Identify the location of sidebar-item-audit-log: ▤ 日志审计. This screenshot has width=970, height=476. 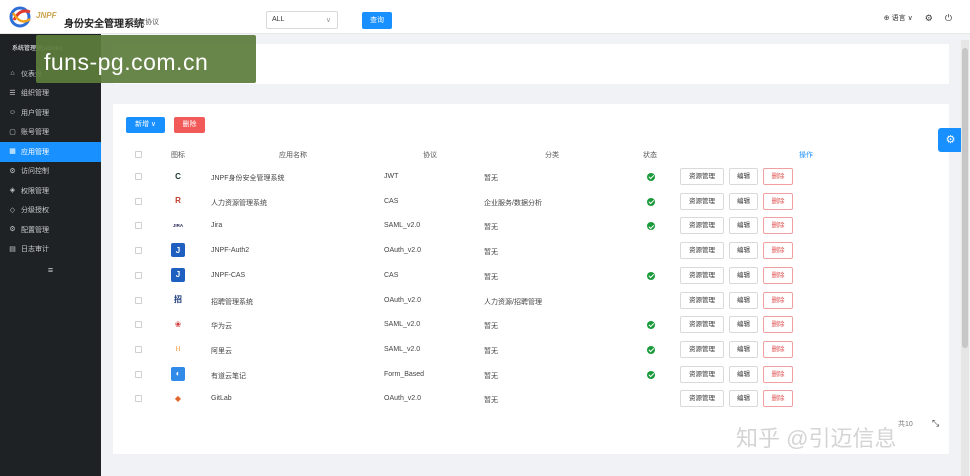
(50, 250).